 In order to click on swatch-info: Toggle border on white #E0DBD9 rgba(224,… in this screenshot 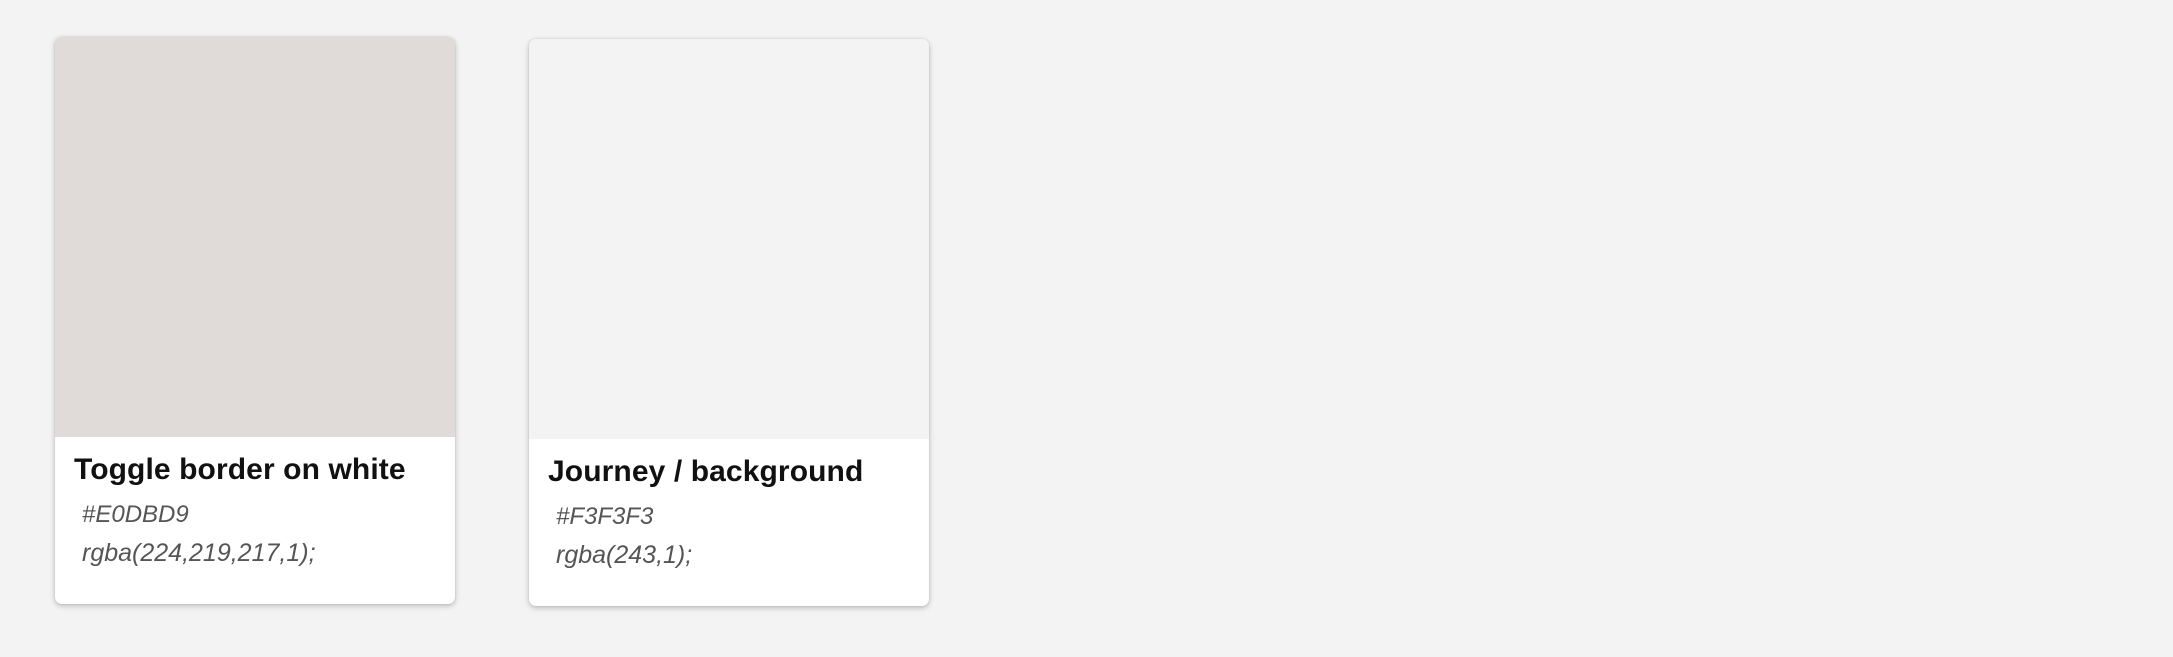, I will do `click(255, 502)`.